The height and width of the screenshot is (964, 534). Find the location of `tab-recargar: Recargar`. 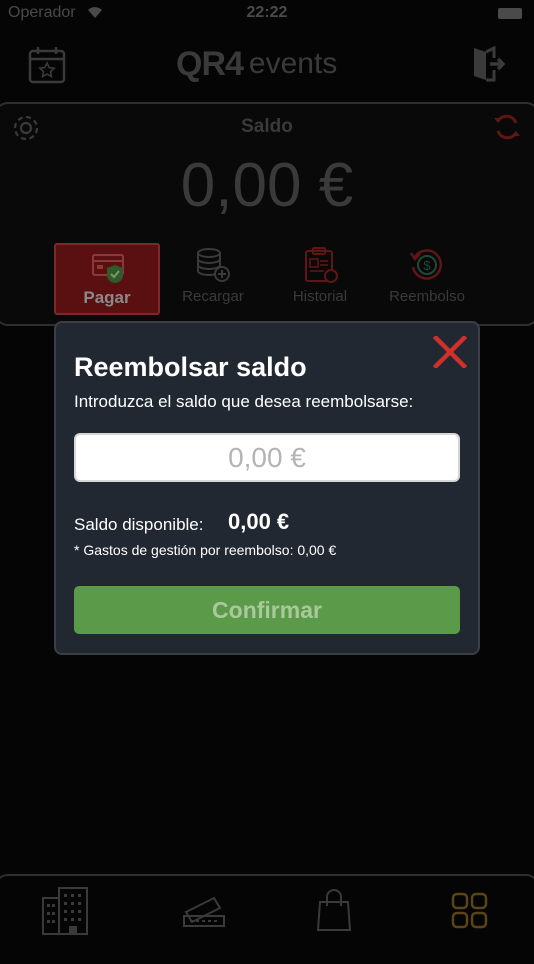

tab-recargar: Recargar is located at coordinates (213, 279).